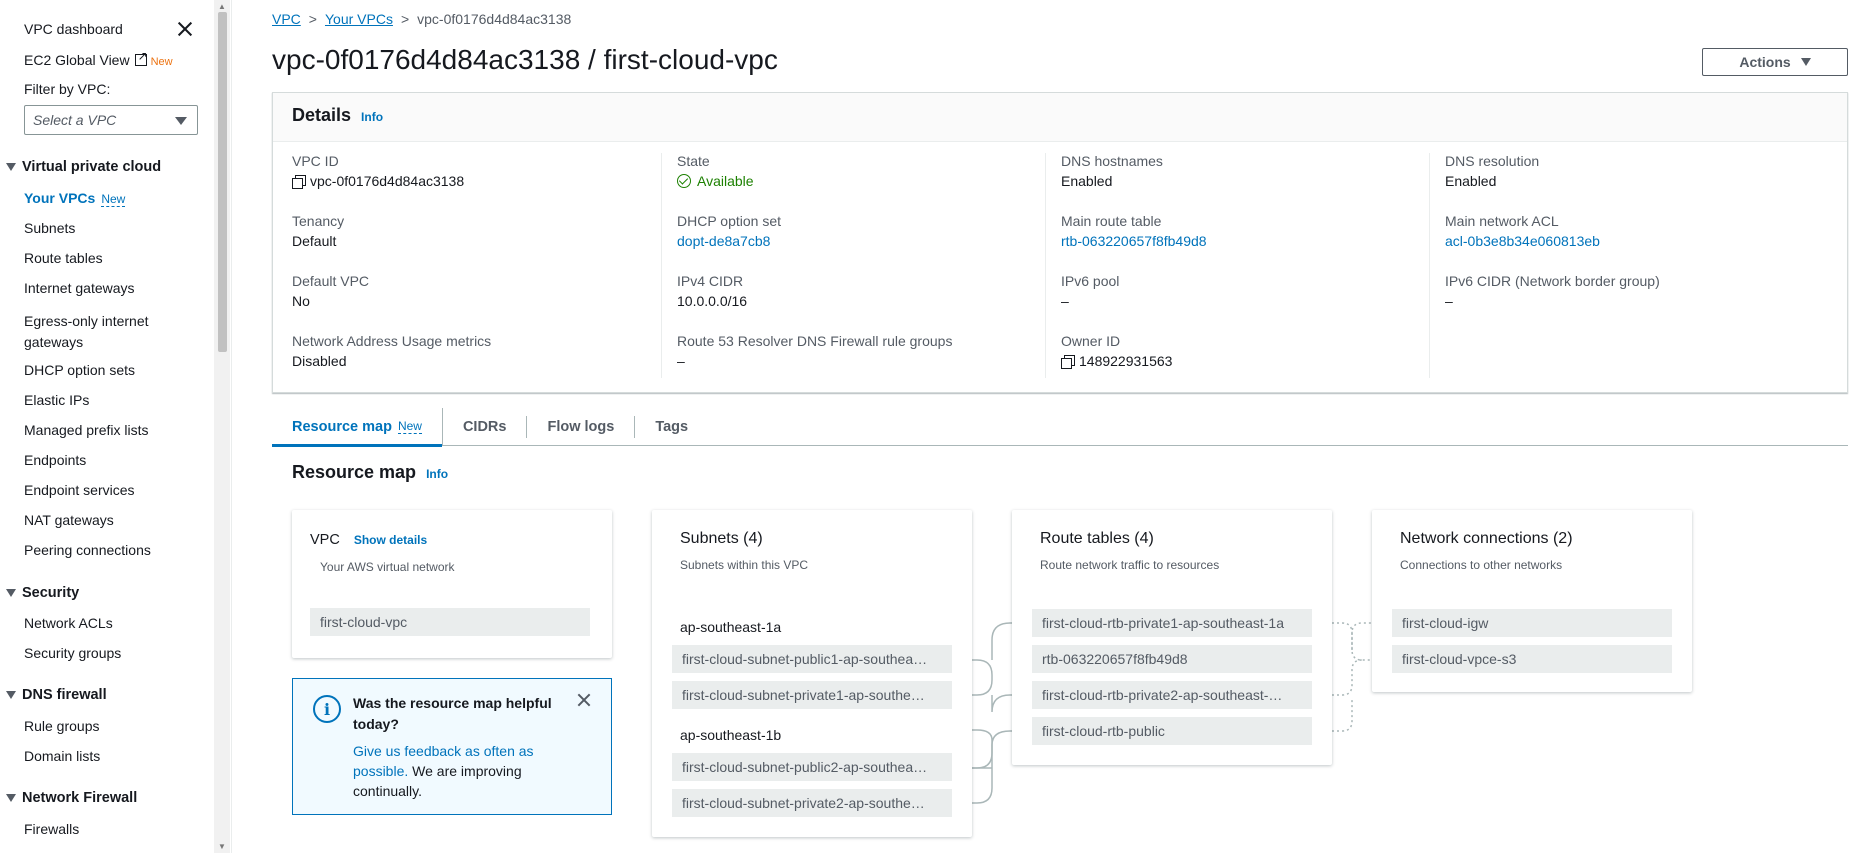  What do you see at coordinates (79, 288) in the screenshot?
I see `sidebar-item-internet-gateways: Internet gateways` at bounding box center [79, 288].